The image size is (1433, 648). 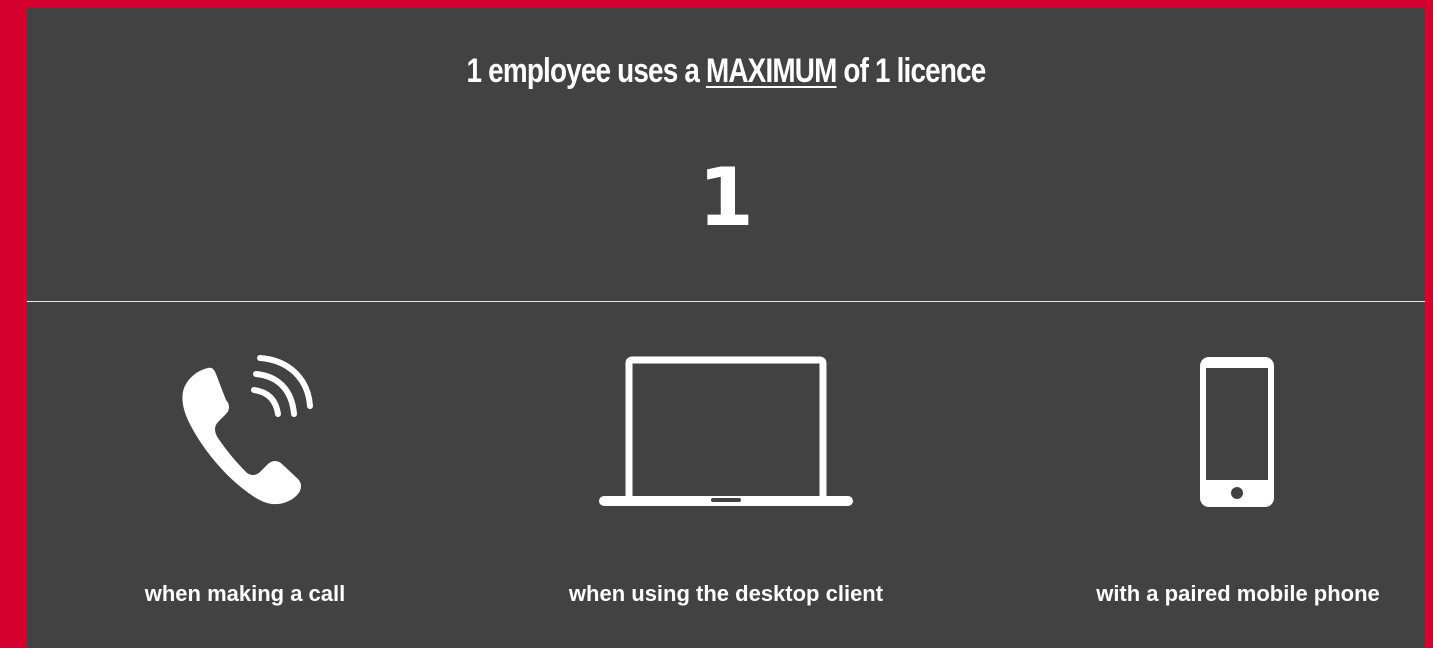 I want to click on feature-call, so click(x=245, y=428).